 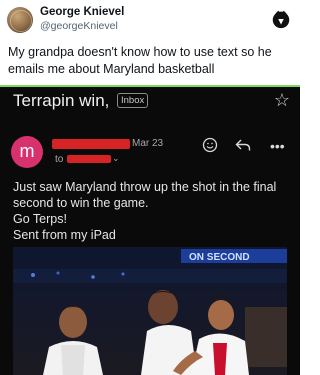 I want to click on more-options-icon: •••, so click(x=277, y=146).